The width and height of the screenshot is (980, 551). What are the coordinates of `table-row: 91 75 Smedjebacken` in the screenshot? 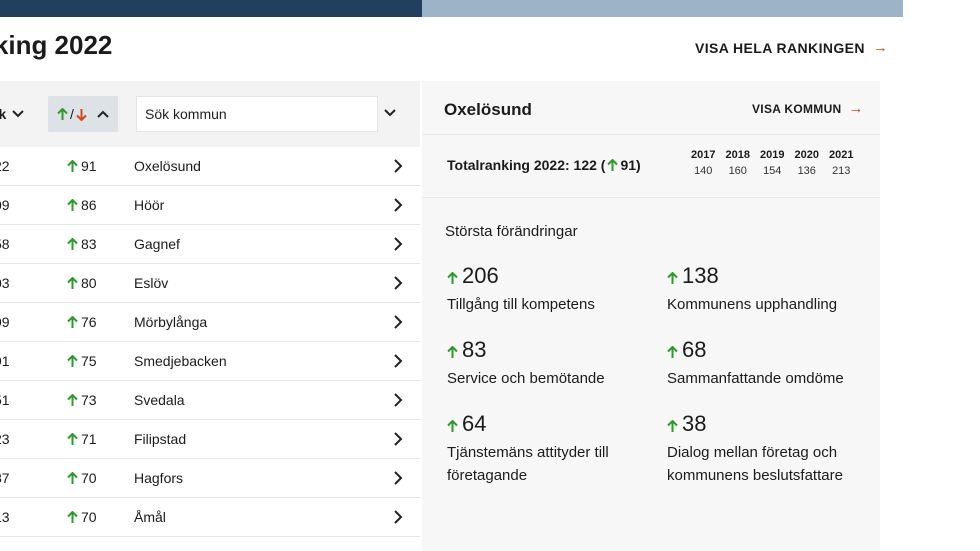 It's located at (210, 361).